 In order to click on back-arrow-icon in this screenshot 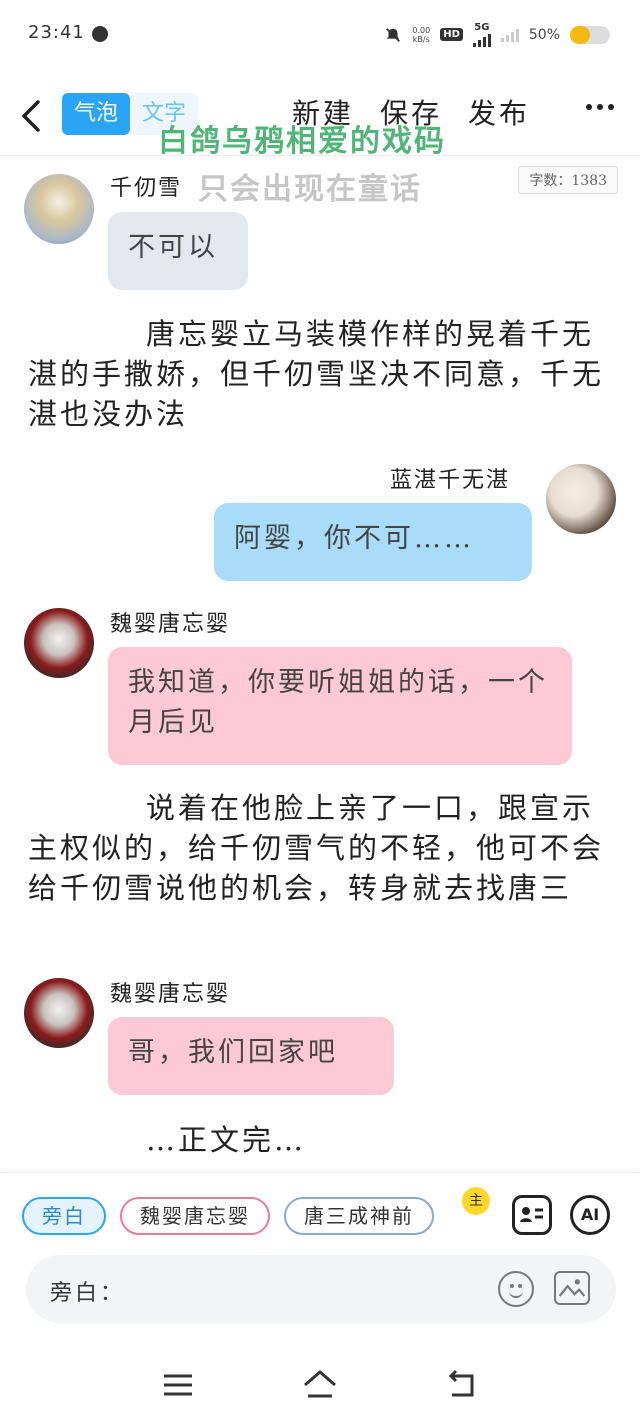, I will do `click(33, 116)`.